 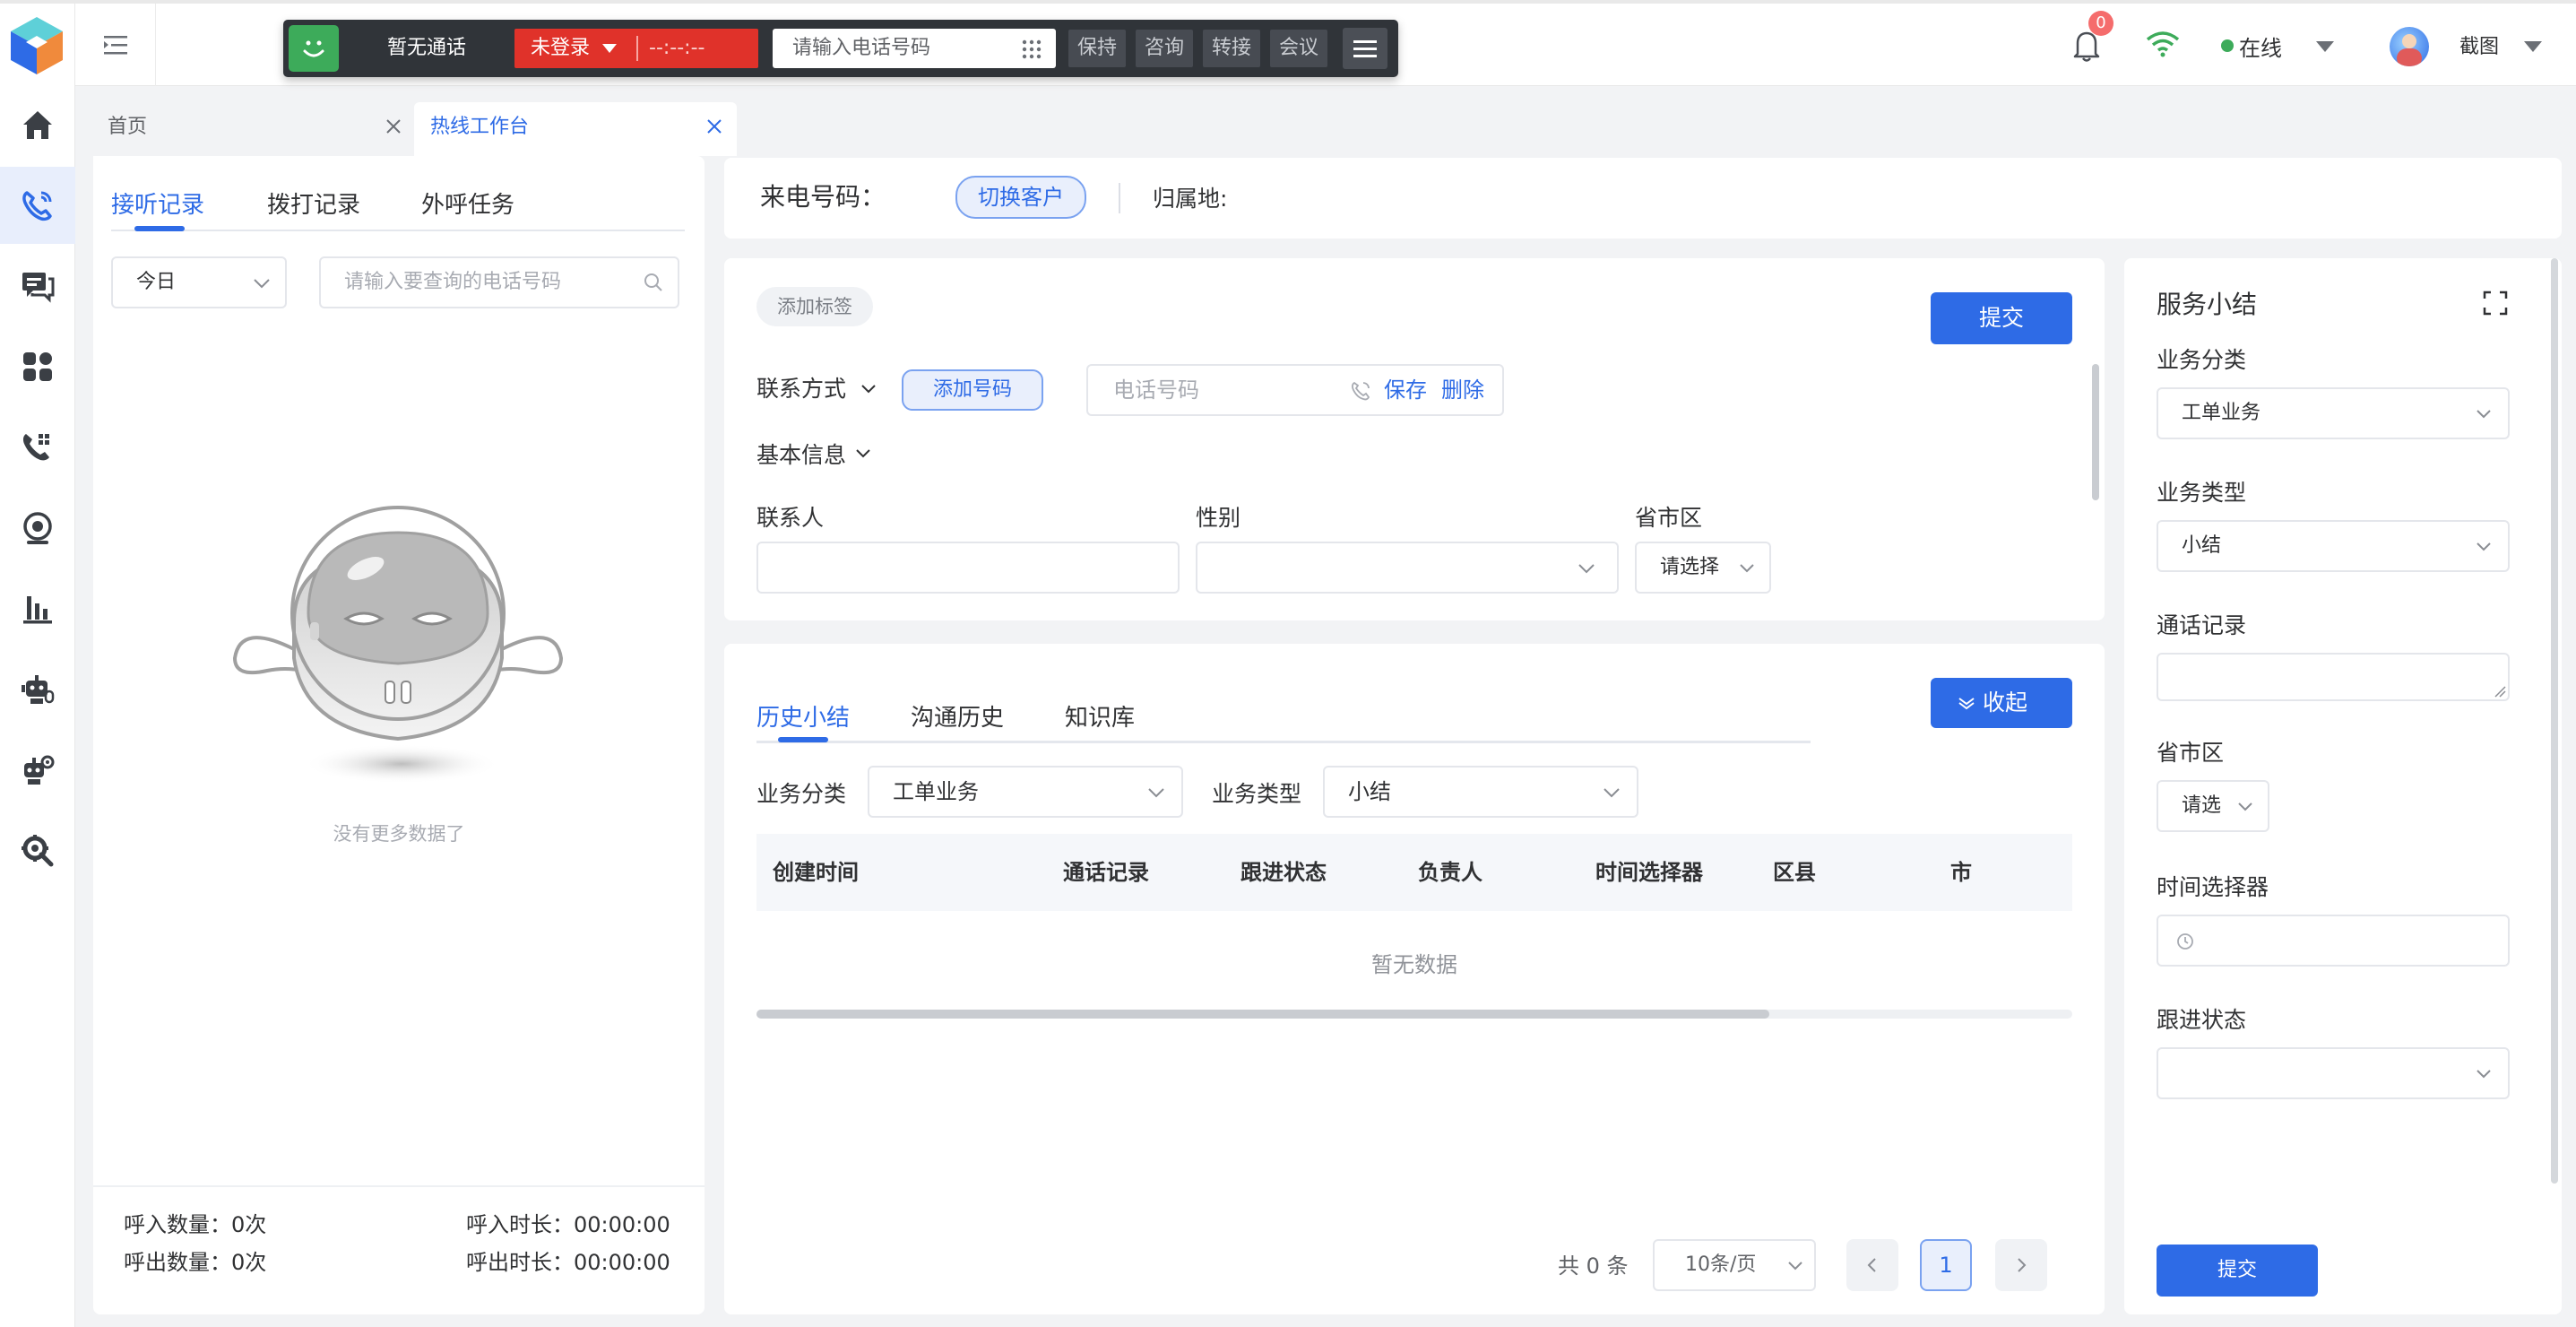 What do you see at coordinates (2095, 432) in the screenshot?
I see `form-scrollbar` at bounding box center [2095, 432].